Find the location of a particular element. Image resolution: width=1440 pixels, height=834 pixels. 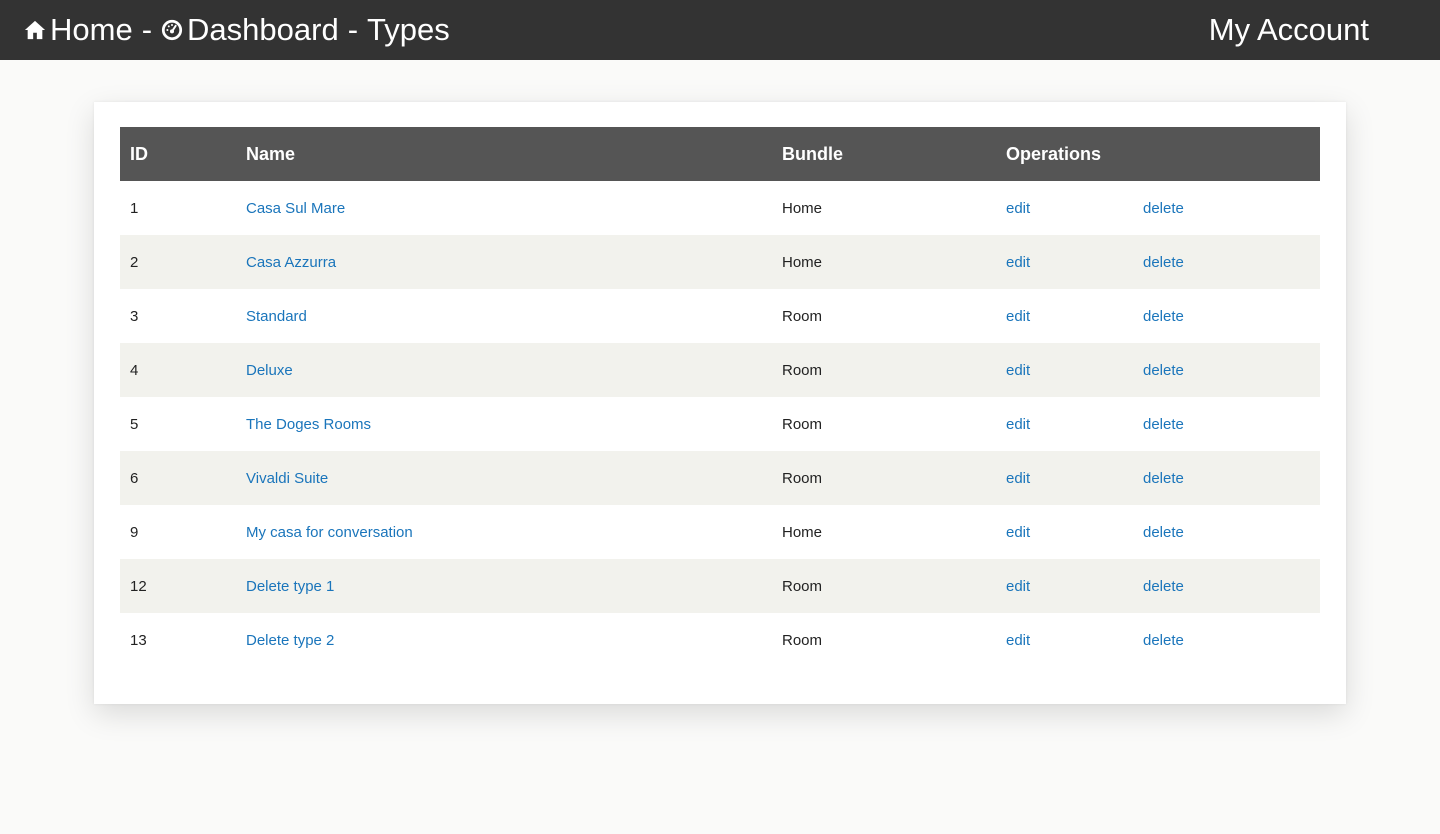

column-header-name: Name is located at coordinates (271, 153).